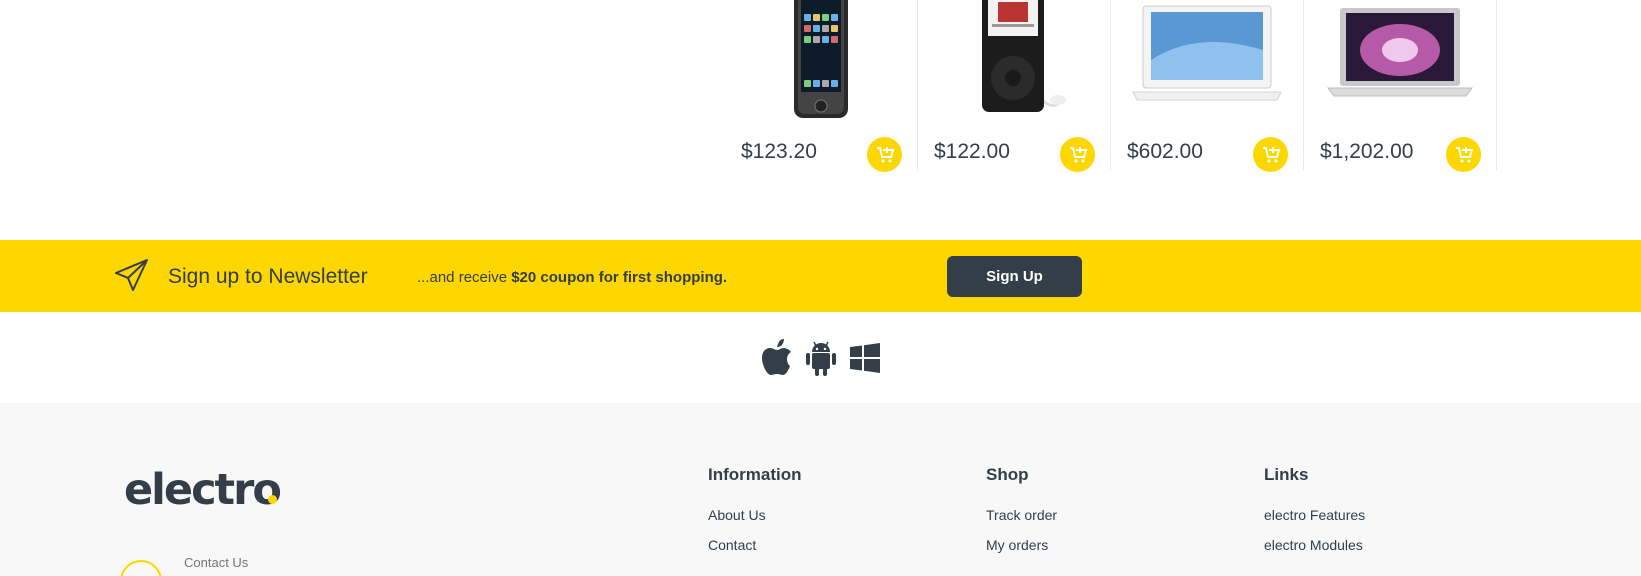  What do you see at coordinates (1207, 55) in the screenshot?
I see `macbook-image` at bounding box center [1207, 55].